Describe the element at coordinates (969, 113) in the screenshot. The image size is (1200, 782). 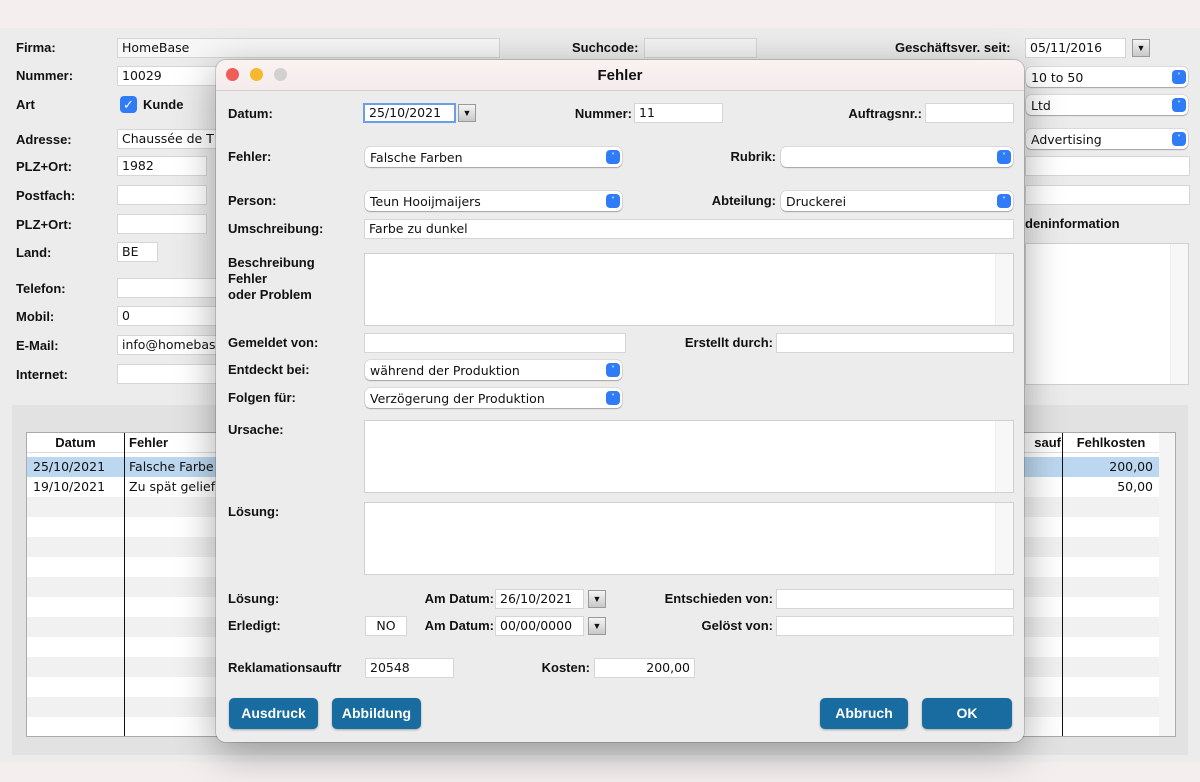
I see `auftragsnr-field` at that location.